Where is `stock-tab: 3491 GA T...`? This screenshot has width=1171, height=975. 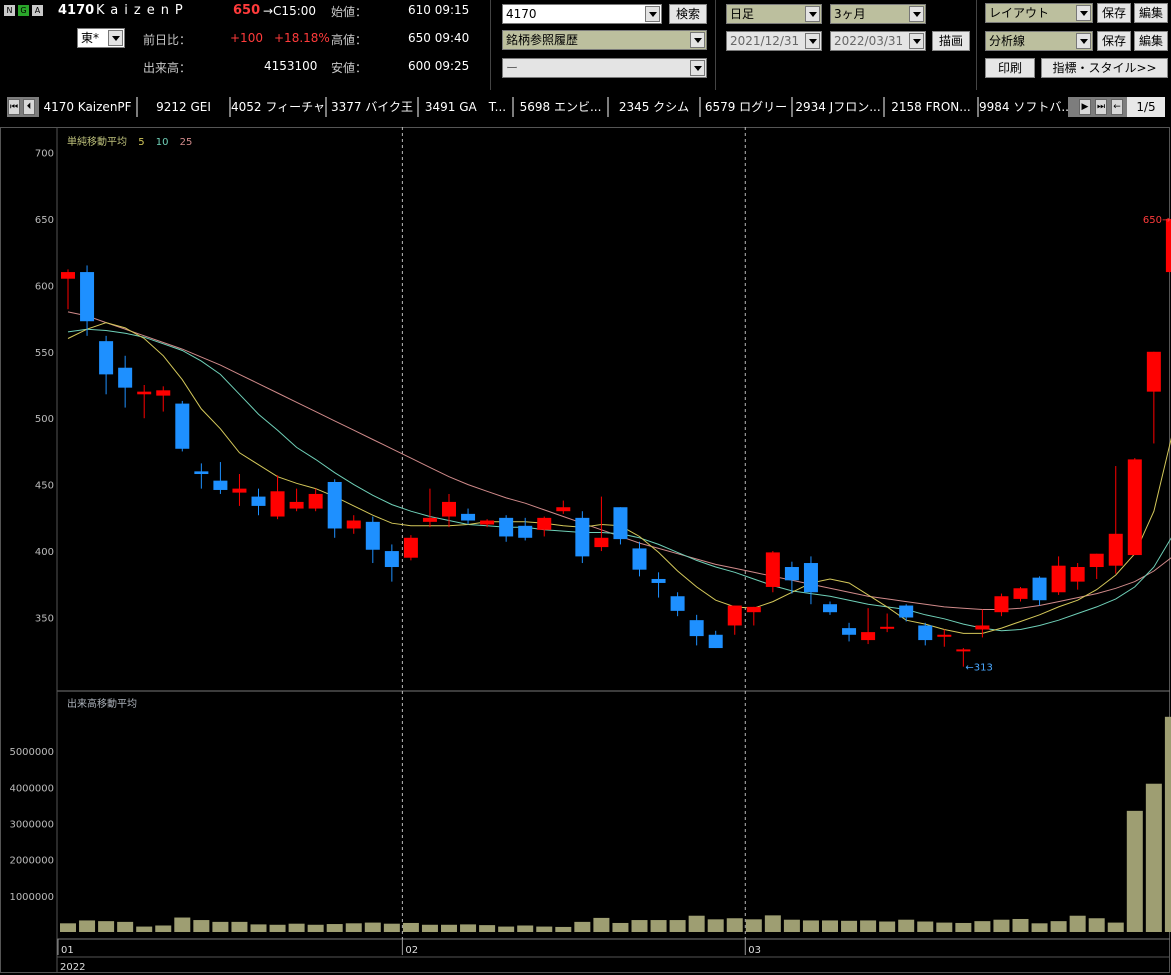 stock-tab: 3491 GA T... is located at coordinates (465, 107).